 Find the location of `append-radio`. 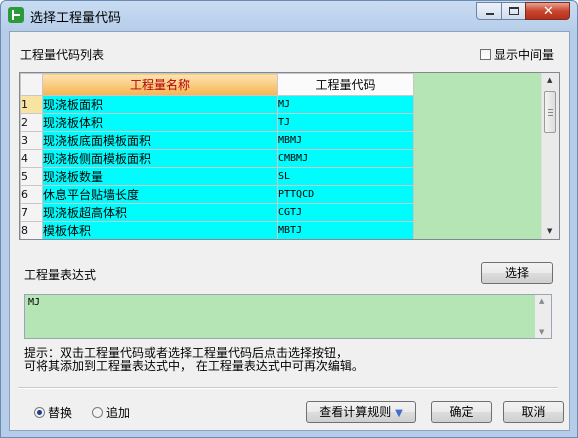

append-radio is located at coordinates (97, 412).